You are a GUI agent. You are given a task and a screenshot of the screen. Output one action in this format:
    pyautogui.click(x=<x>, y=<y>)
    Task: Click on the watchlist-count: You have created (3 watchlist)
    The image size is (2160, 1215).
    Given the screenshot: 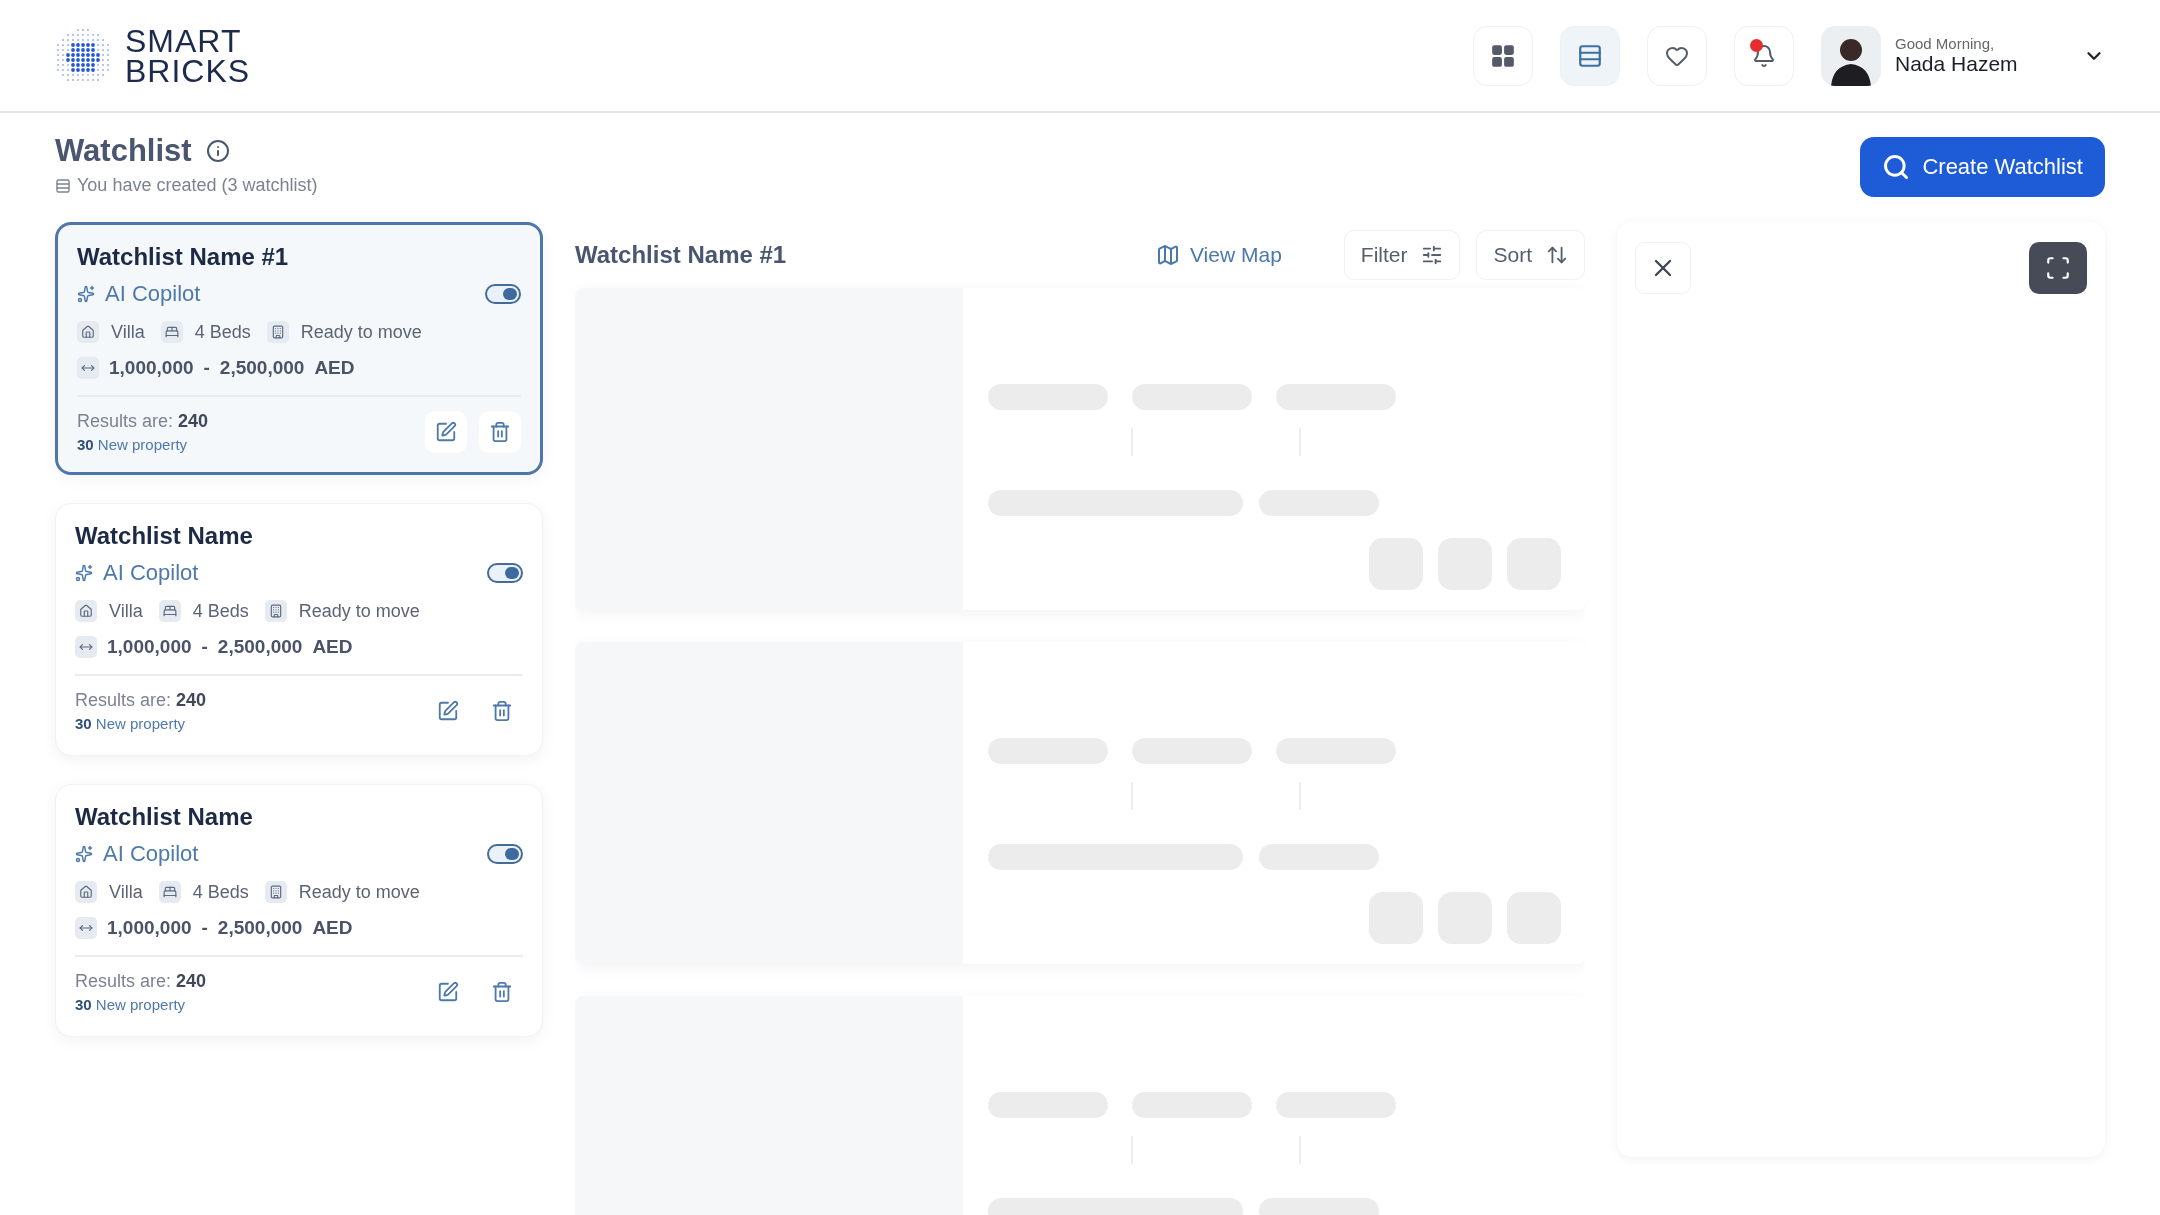 What is the action you would take?
    pyautogui.click(x=197, y=185)
    